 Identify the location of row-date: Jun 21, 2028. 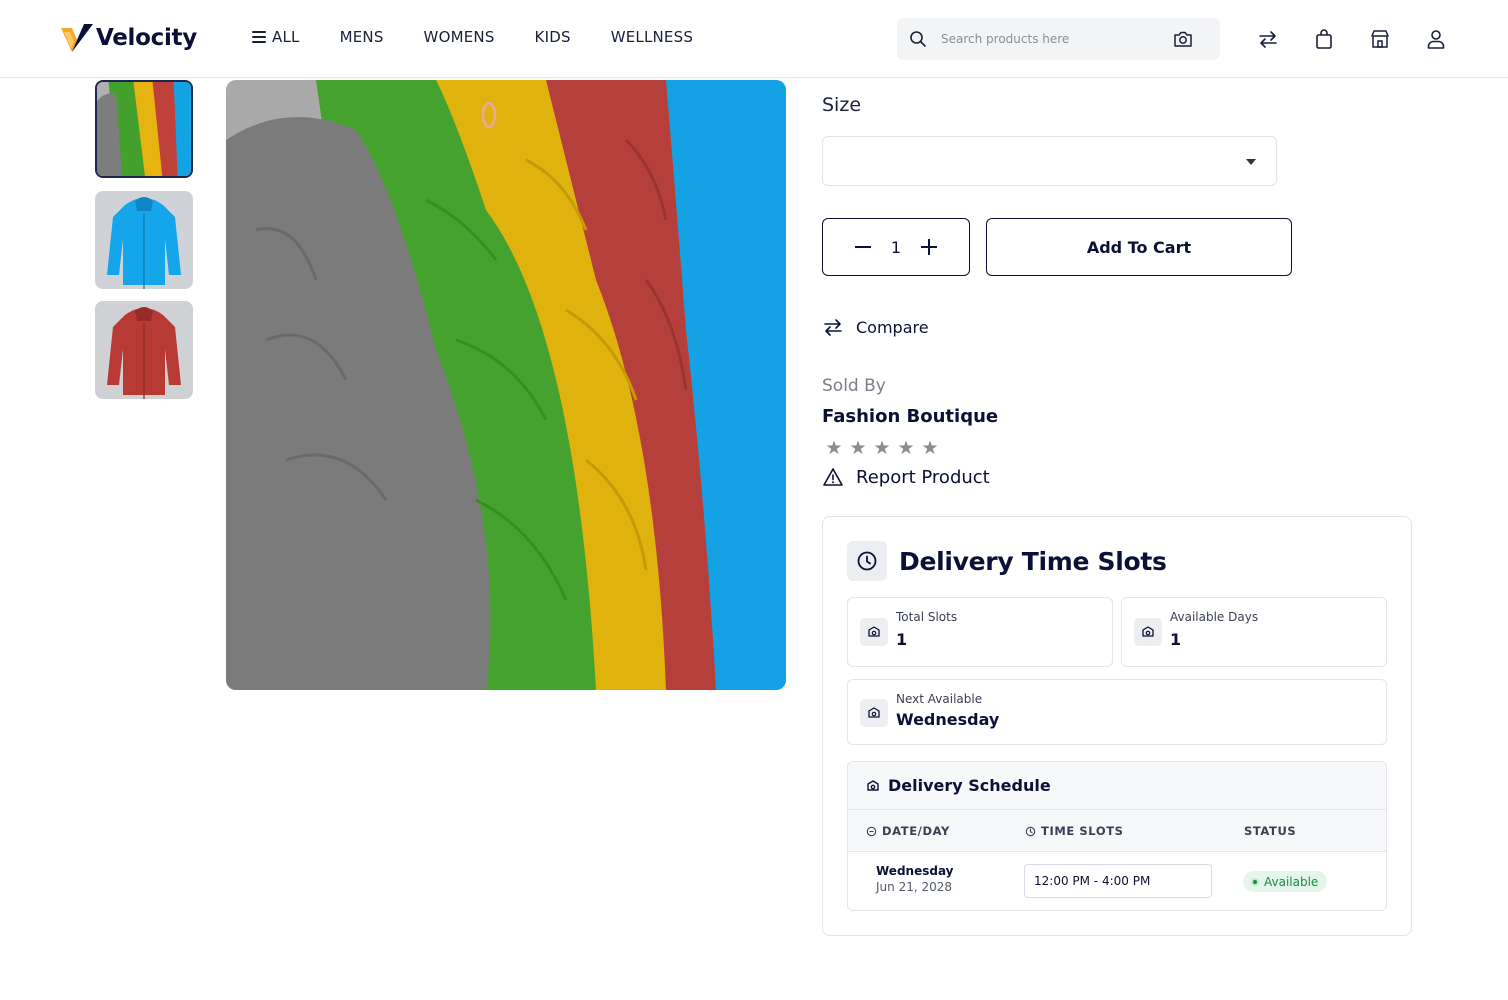
(914, 887).